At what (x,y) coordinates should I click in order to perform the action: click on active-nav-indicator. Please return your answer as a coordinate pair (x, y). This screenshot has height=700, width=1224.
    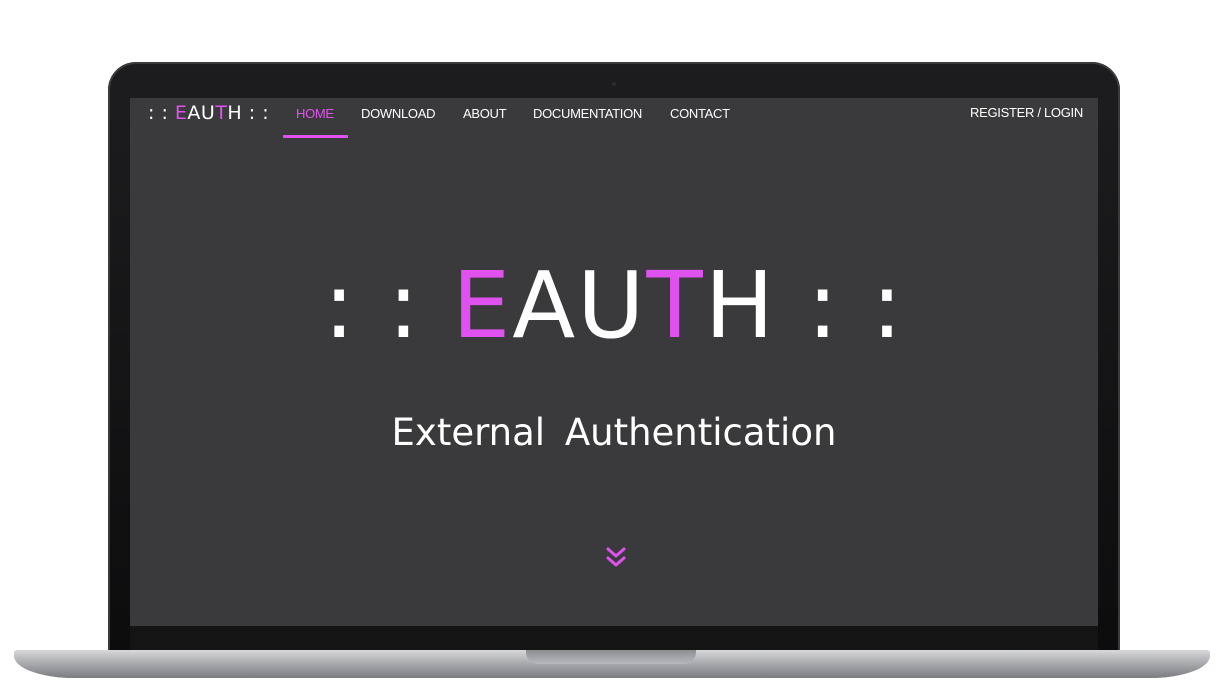
    Looking at the image, I should click on (315, 136).